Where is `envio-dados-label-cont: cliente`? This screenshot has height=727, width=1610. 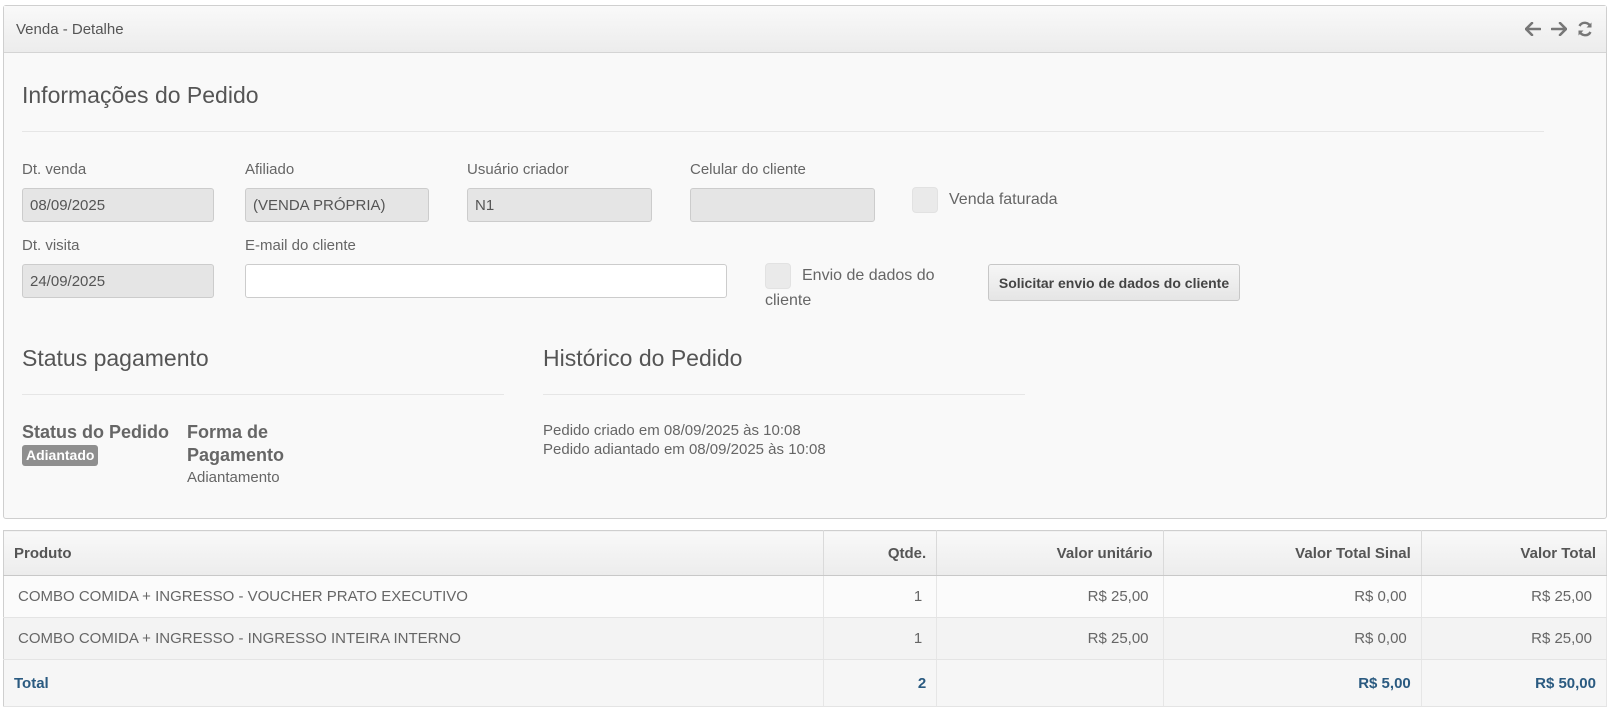 envio-dados-label-cont: cliente is located at coordinates (788, 300).